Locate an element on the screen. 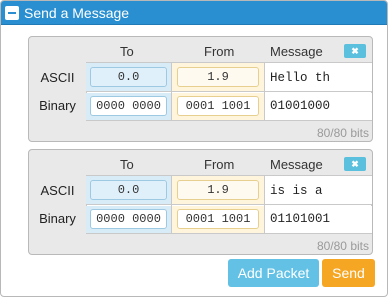 The width and height of the screenshot is (388, 297). message-ascii-field: Hello th is located at coordinates (300, 78).